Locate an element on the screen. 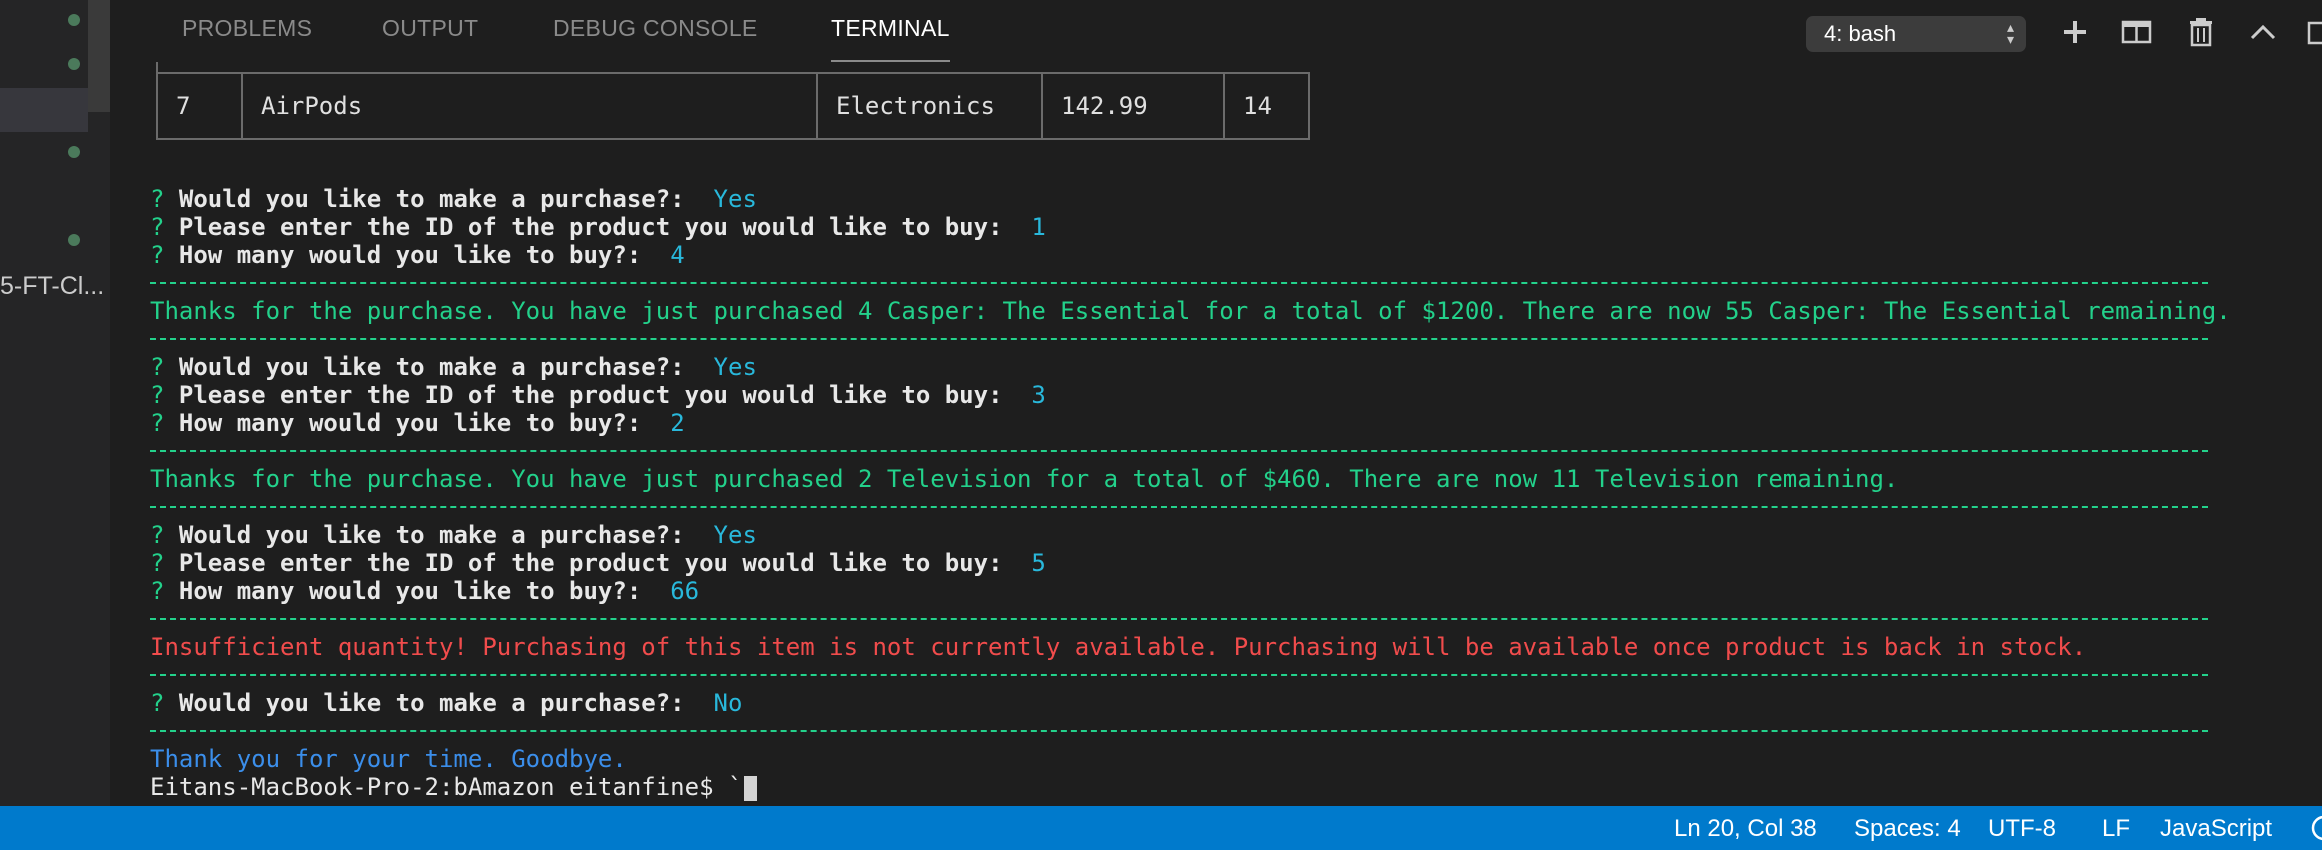 This screenshot has height=850, width=2322. tab-problems: PROBLEMS is located at coordinates (247, 28).